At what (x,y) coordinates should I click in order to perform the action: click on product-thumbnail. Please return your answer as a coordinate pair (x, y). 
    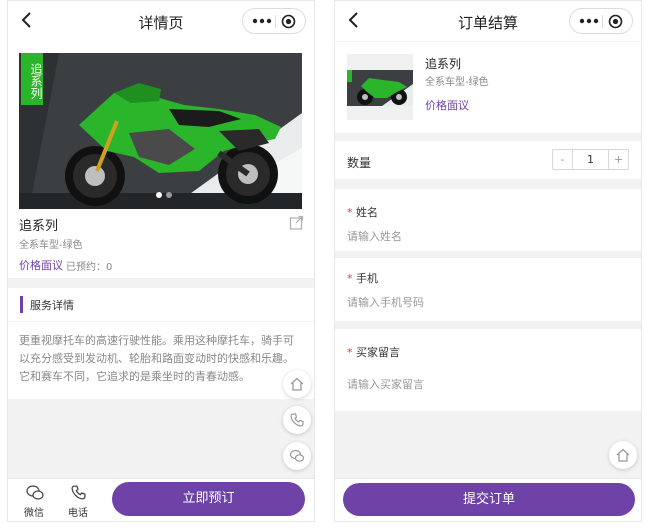
    Looking at the image, I should click on (380, 87).